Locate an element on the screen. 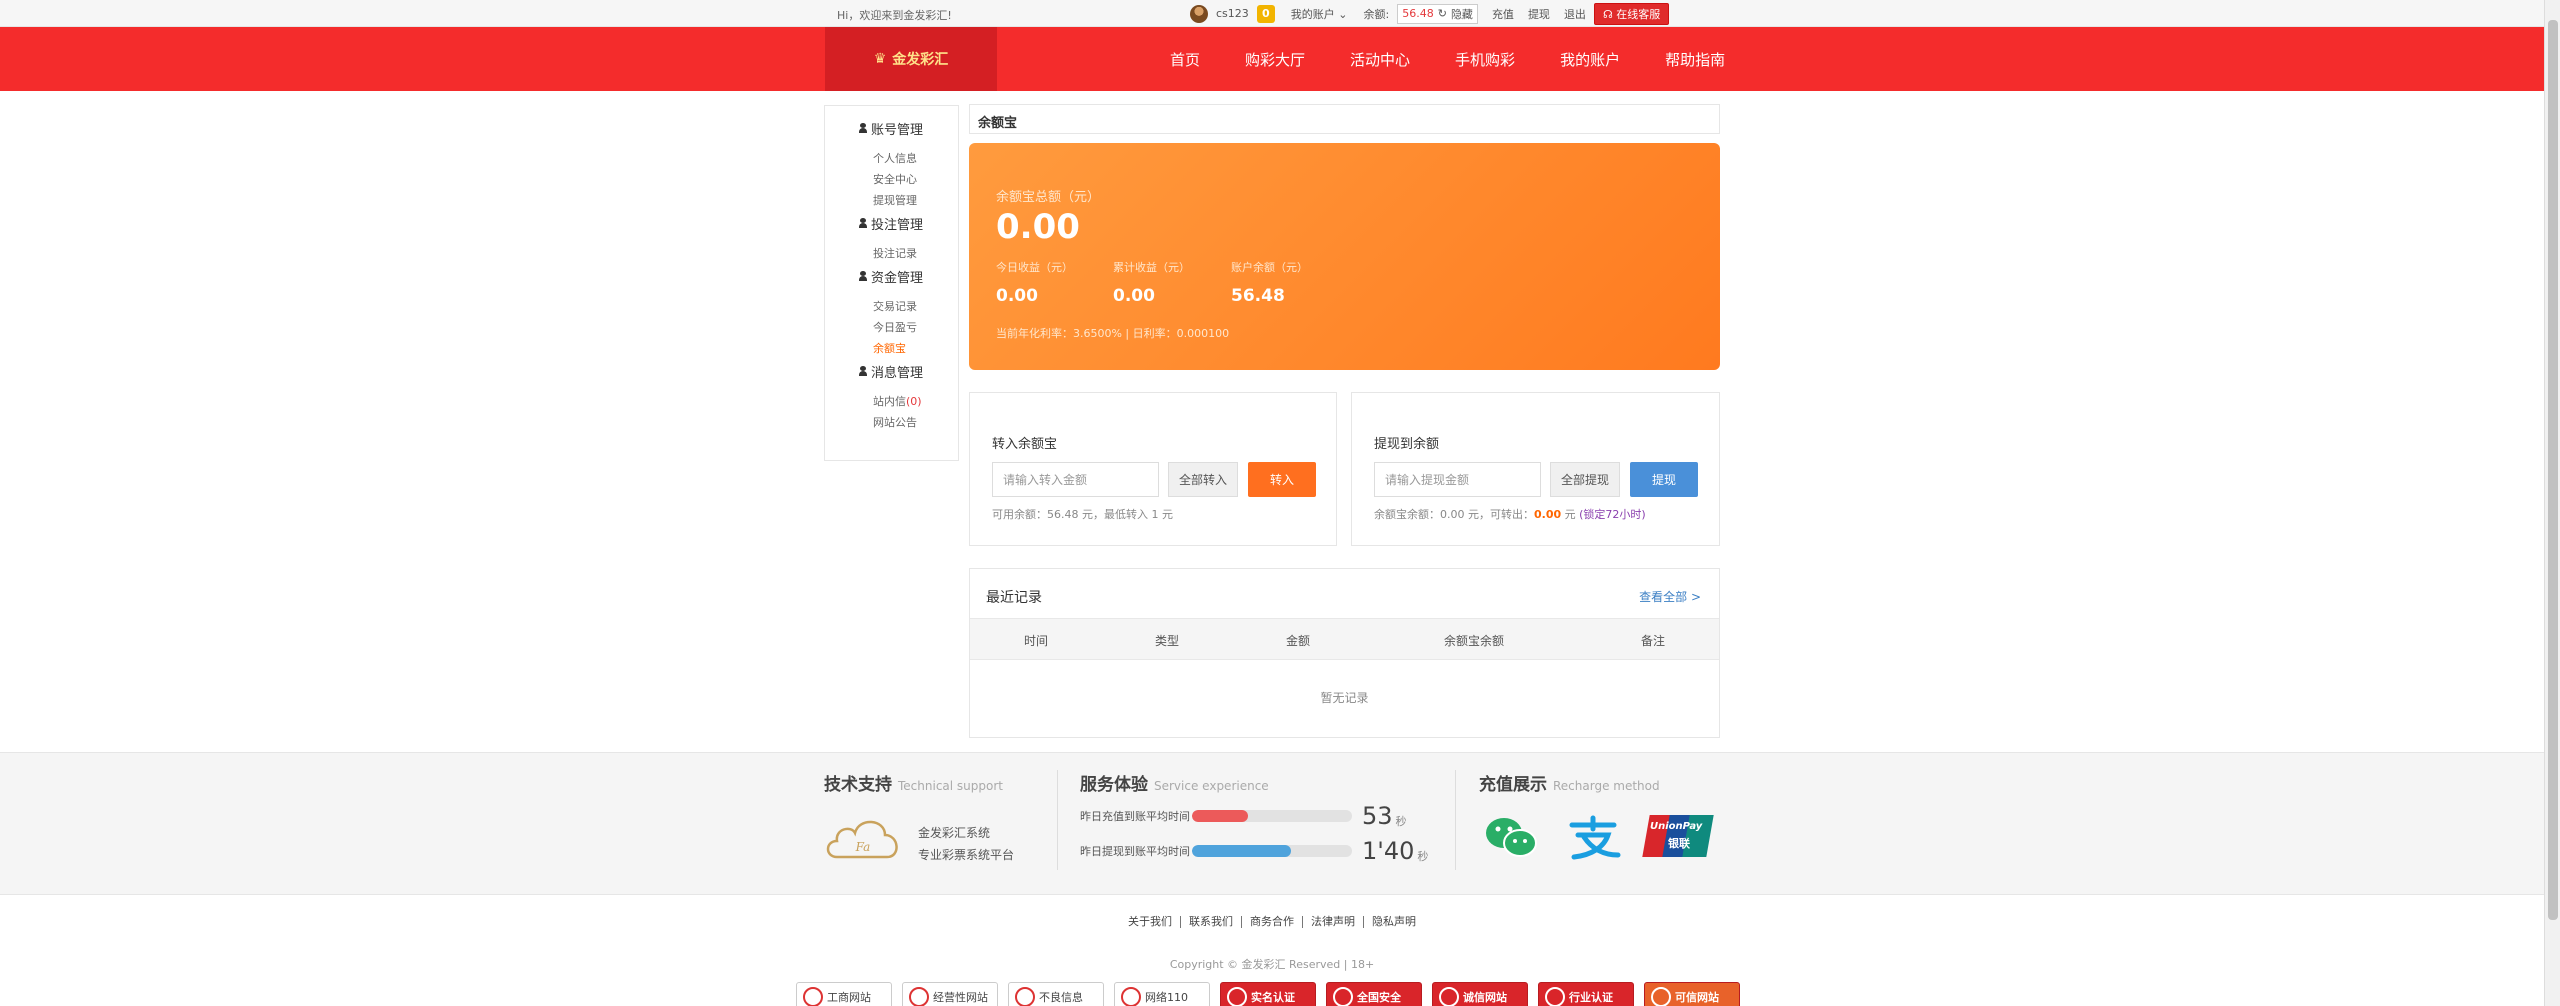  sidebar-item-inbox: 站内信(0) is located at coordinates (915, 401).